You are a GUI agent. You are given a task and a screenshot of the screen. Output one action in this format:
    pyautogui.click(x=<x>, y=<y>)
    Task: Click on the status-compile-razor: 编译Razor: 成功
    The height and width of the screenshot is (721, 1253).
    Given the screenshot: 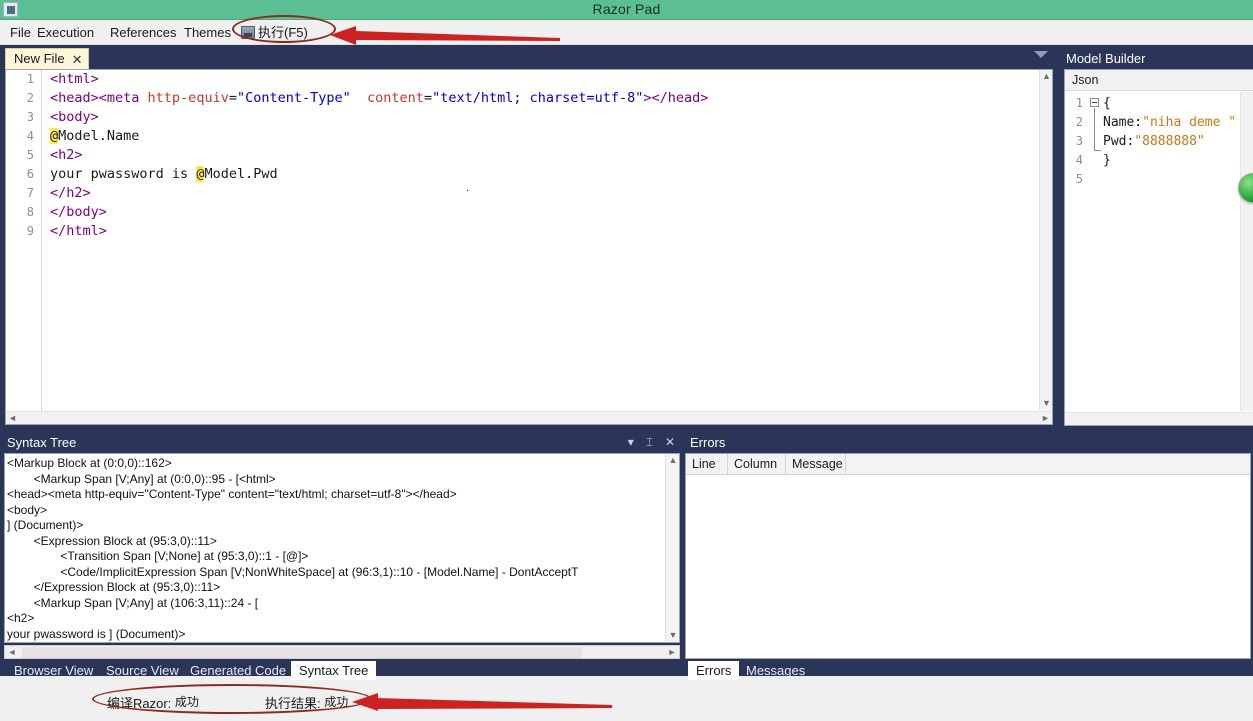 What is the action you would take?
    pyautogui.click(x=153, y=702)
    